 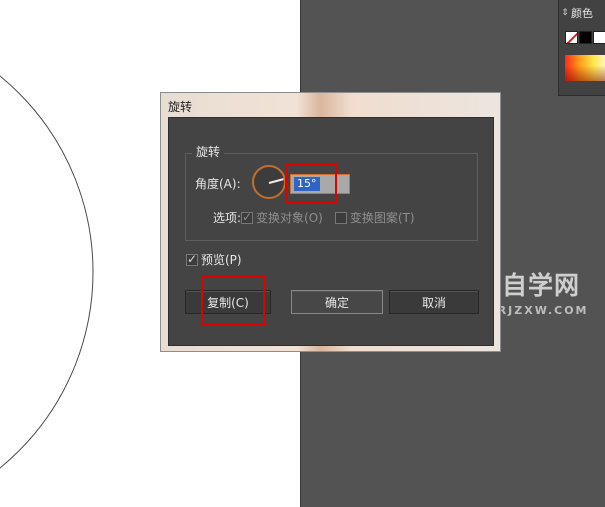 What do you see at coordinates (227, 218) in the screenshot?
I see `options-label: 选项:` at bounding box center [227, 218].